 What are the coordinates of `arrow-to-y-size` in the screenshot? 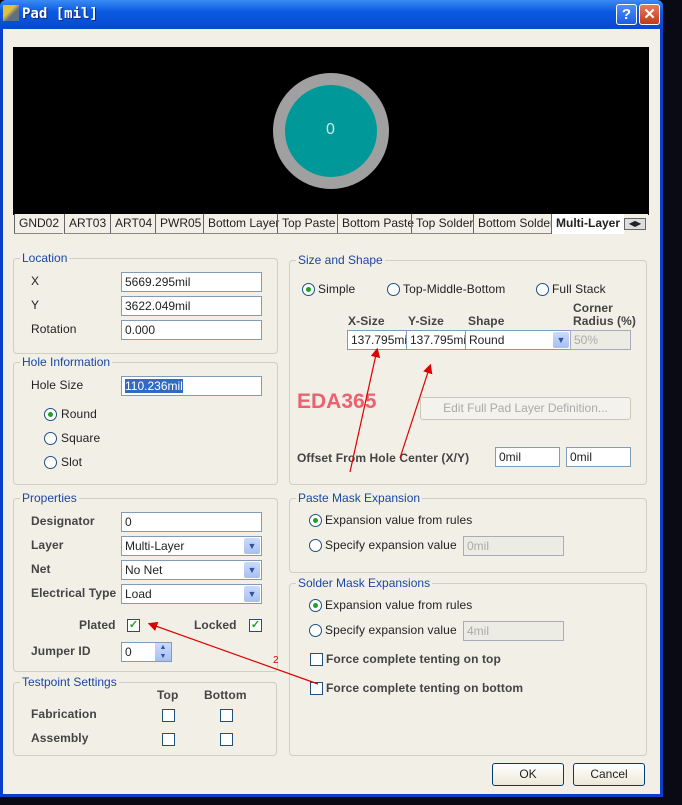 It's located at (416, 411).